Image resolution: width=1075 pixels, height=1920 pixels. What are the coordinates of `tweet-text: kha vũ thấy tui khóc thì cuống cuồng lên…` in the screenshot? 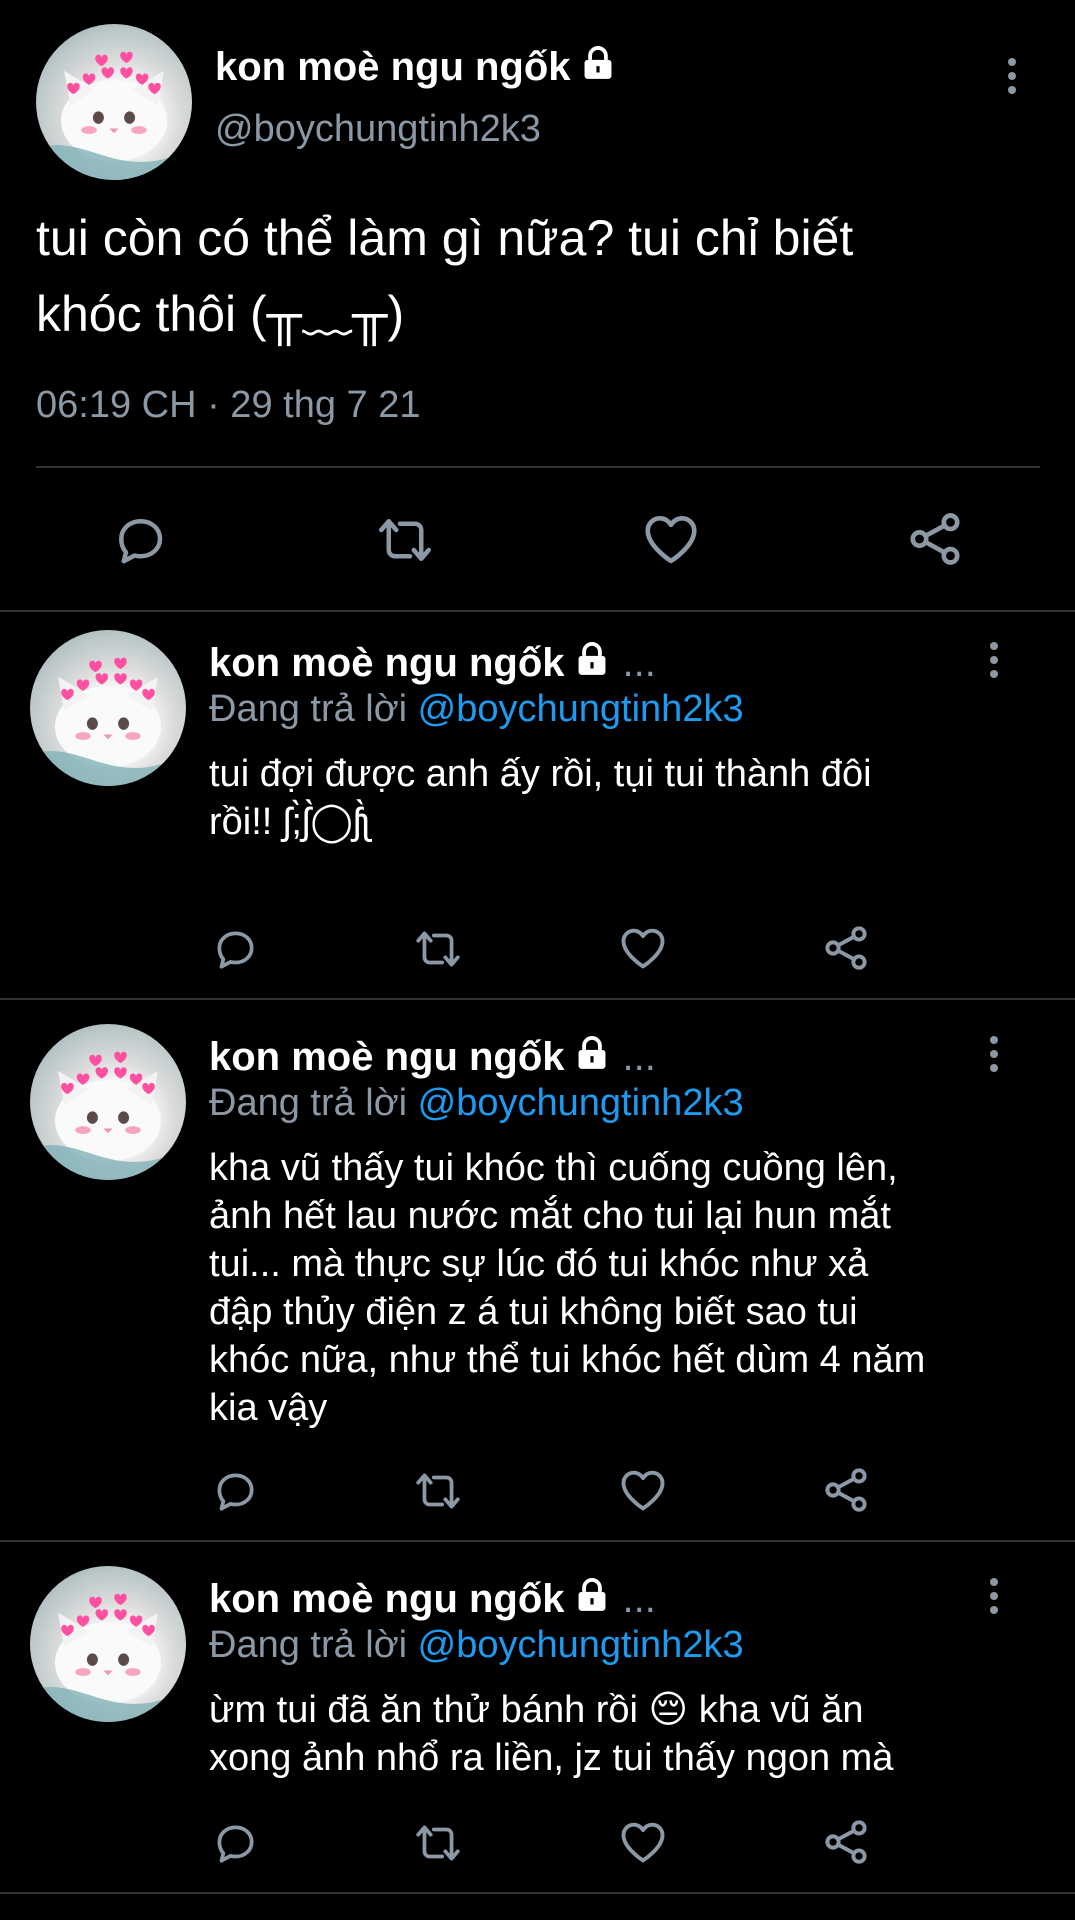 It's located at (567, 1288).